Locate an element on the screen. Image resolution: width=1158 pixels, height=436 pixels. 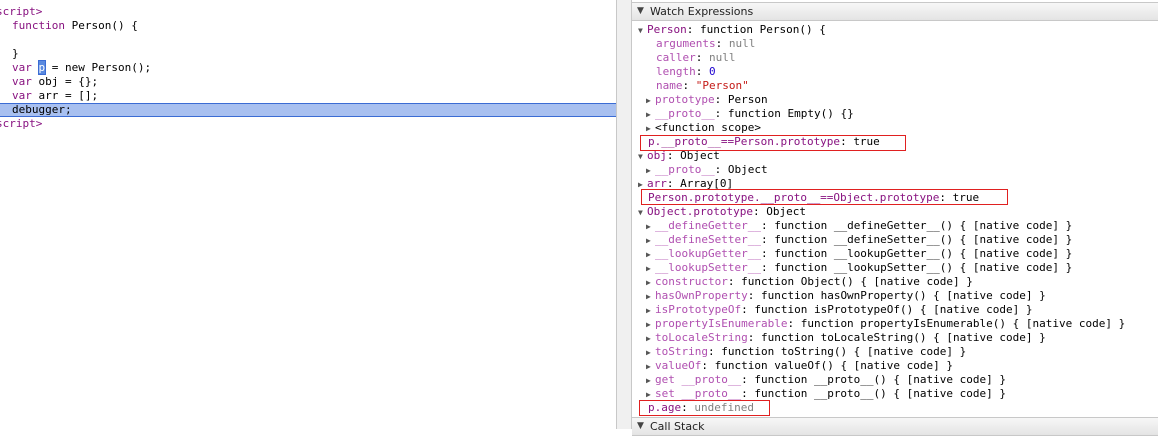
property-name: valueOf is located at coordinates (678, 365).